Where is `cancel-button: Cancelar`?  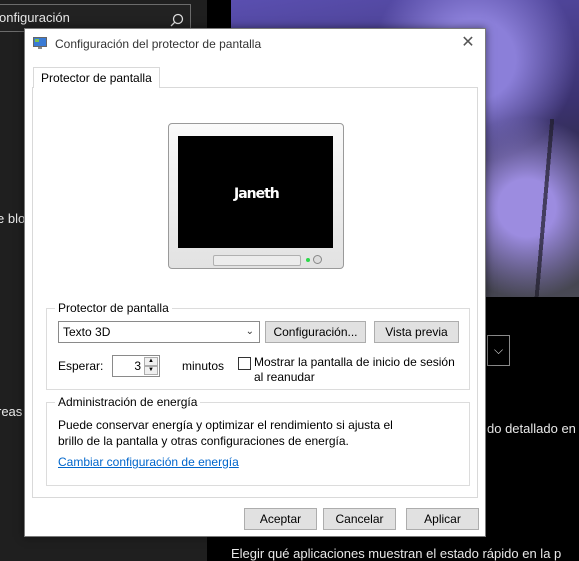 cancel-button: Cancelar is located at coordinates (359, 519).